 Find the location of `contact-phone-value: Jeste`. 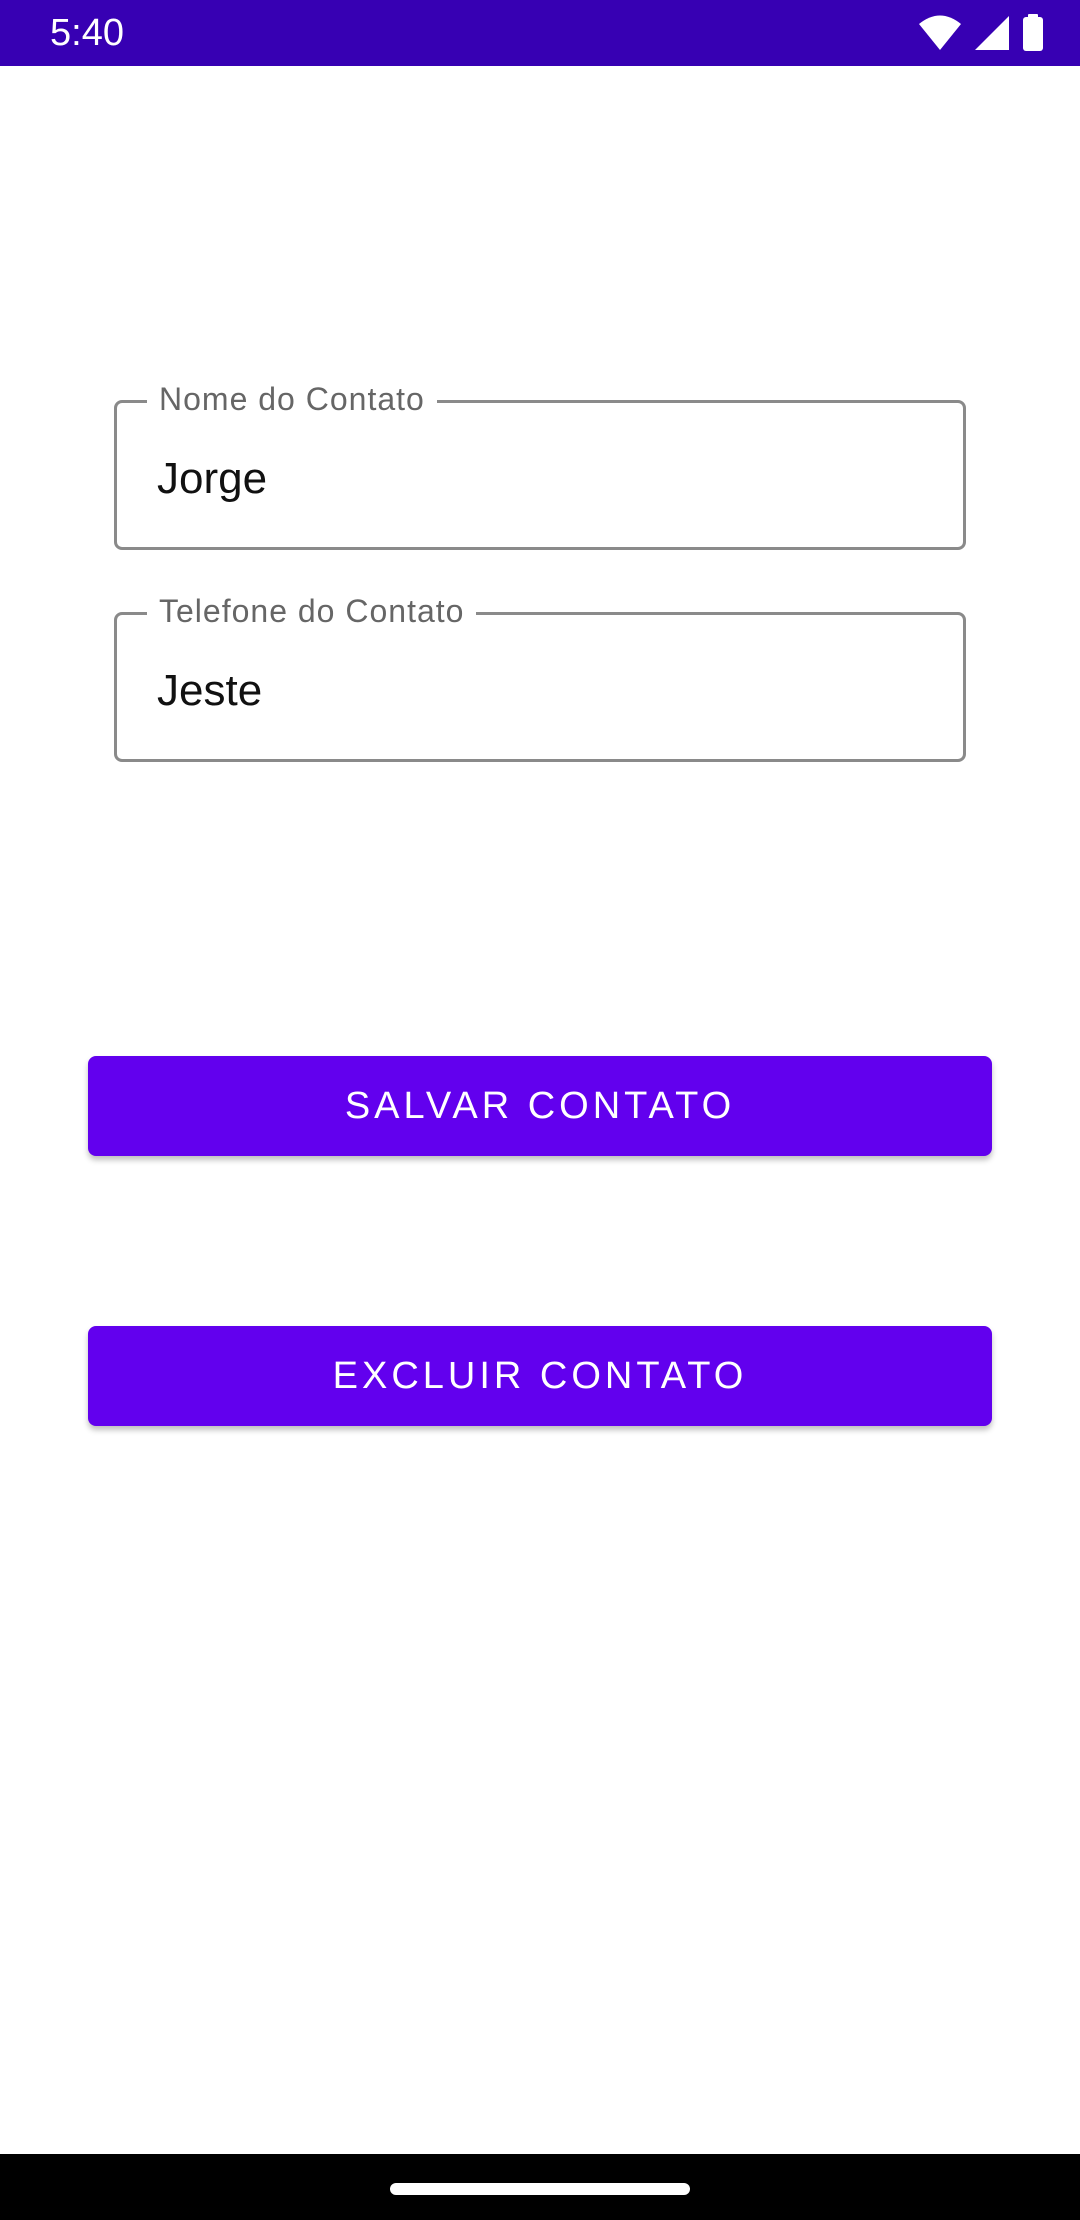

contact-phone-value: Jeste is located at coordinates (209, 691).